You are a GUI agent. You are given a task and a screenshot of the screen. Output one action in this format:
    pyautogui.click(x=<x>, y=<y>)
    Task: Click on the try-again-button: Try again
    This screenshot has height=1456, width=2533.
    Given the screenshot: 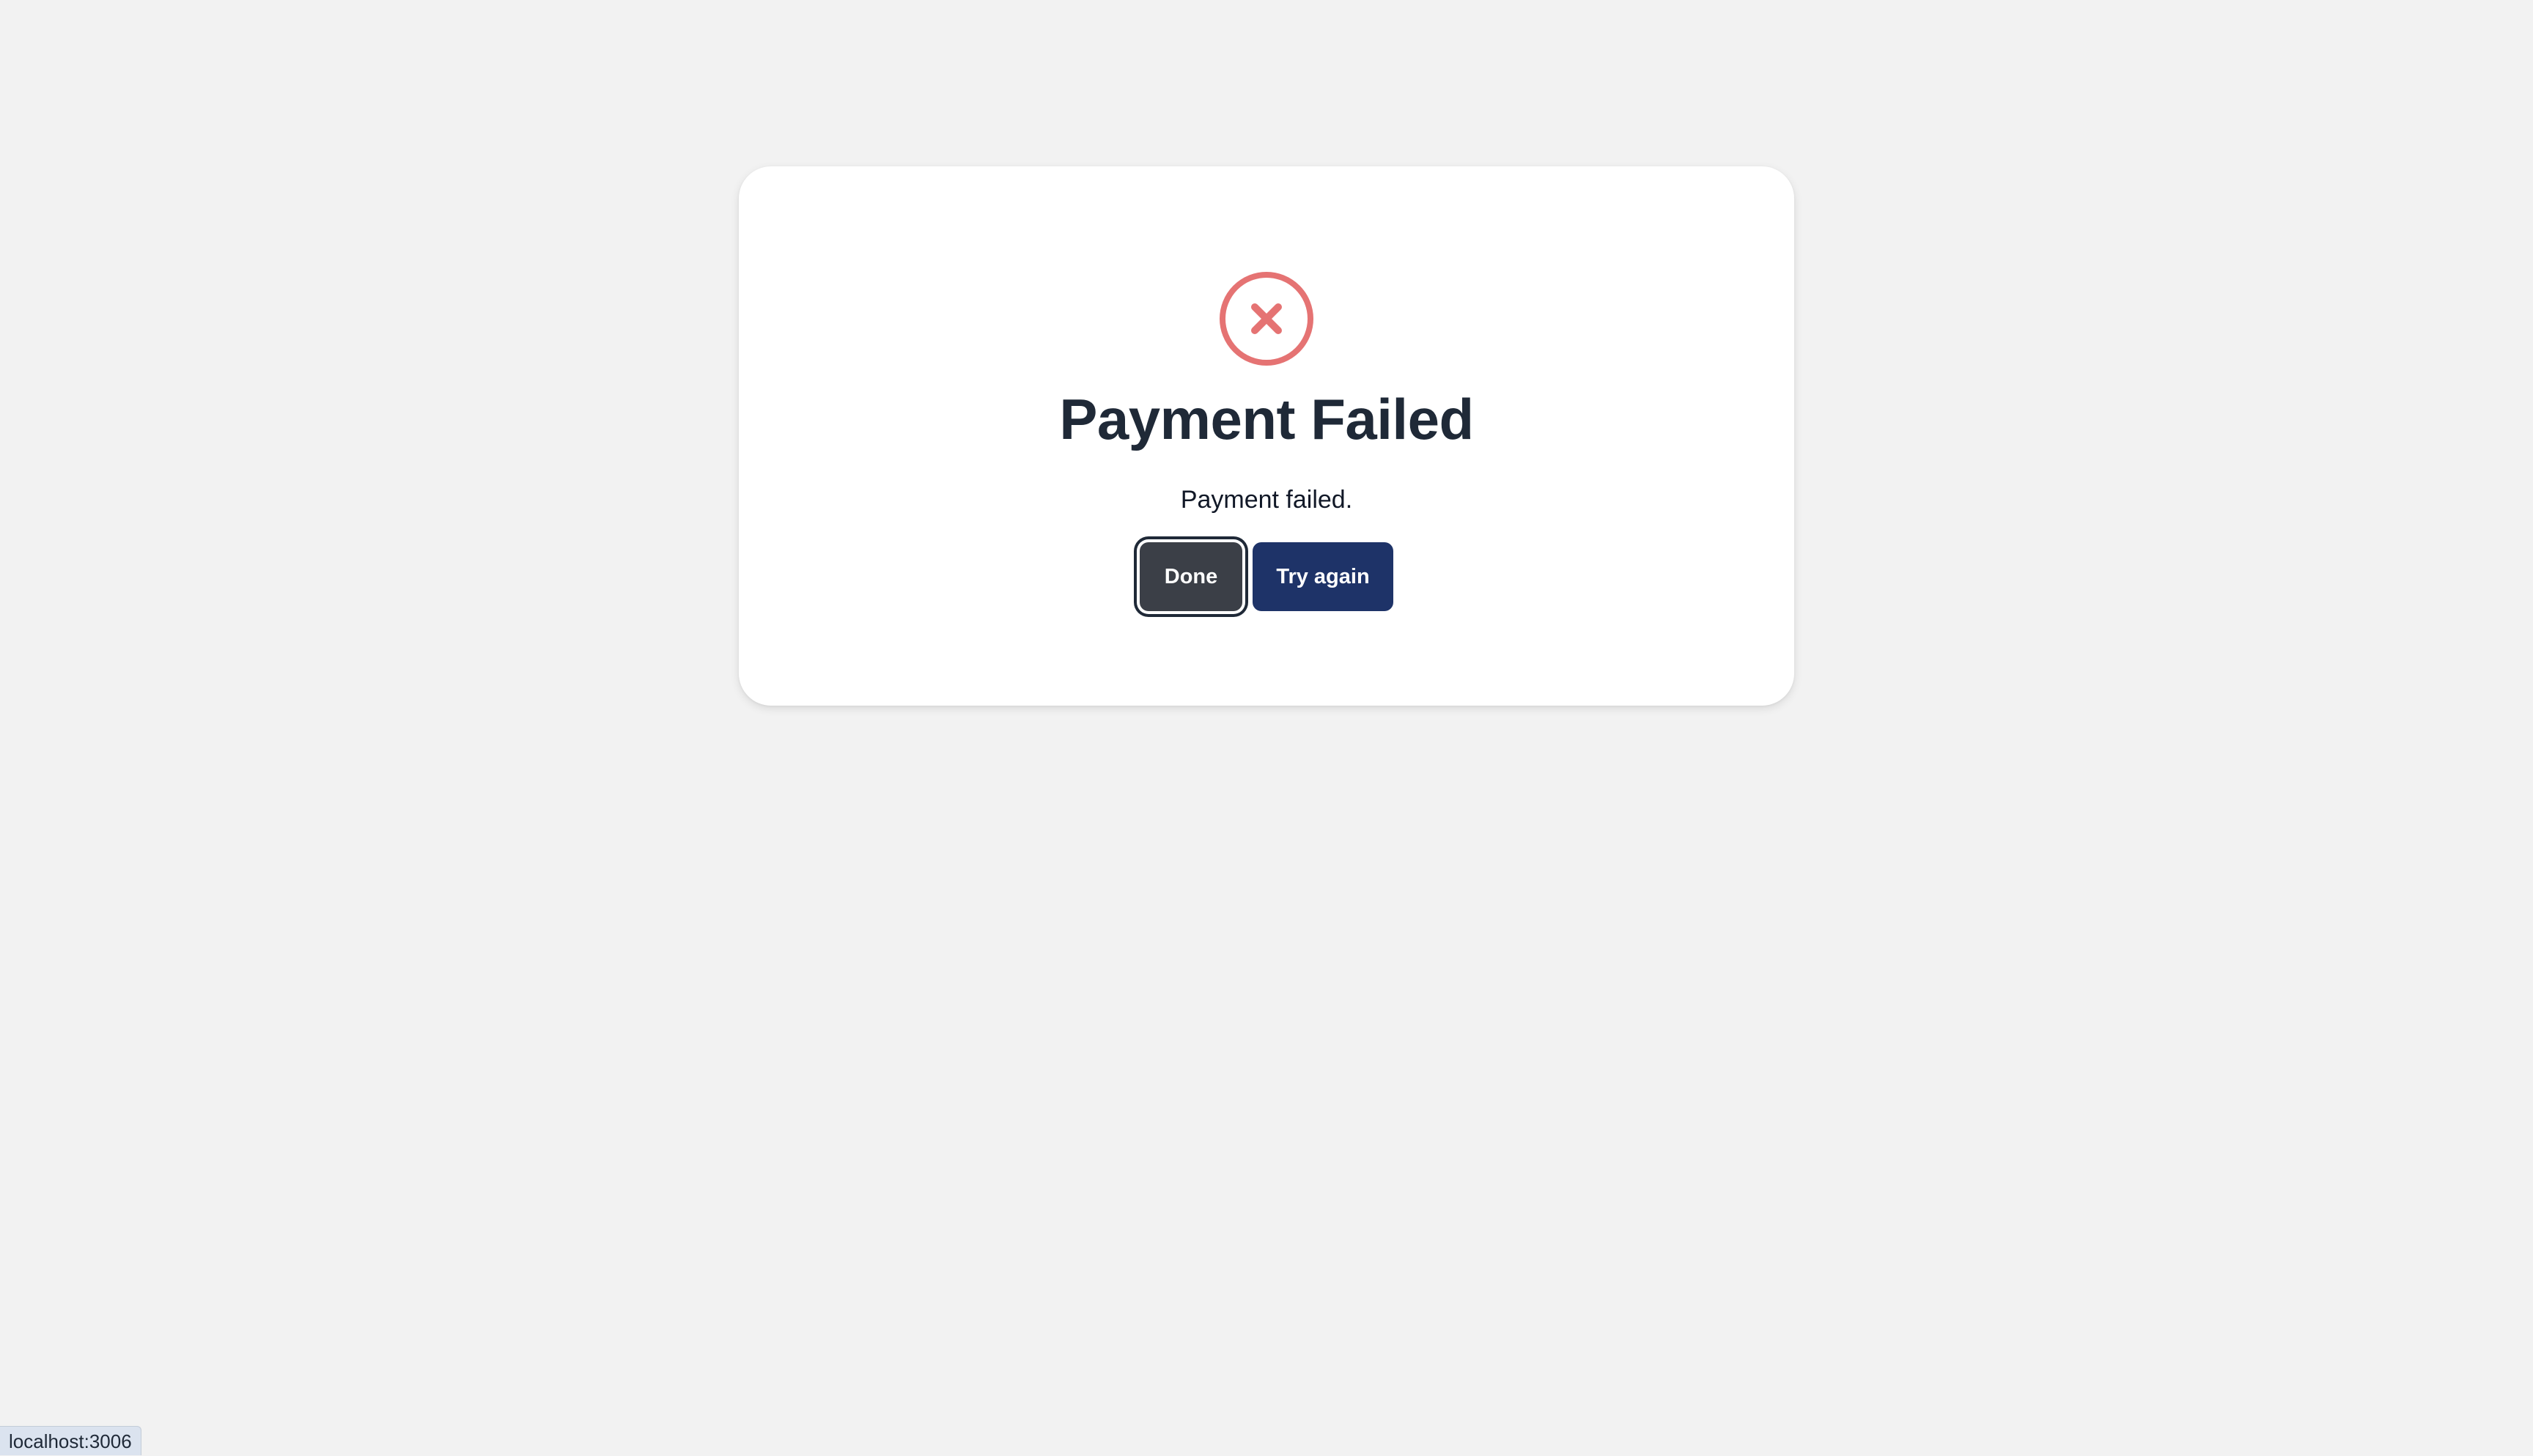 What is the action you would take?
    pyautogui.click(x=1323, y=576)
    